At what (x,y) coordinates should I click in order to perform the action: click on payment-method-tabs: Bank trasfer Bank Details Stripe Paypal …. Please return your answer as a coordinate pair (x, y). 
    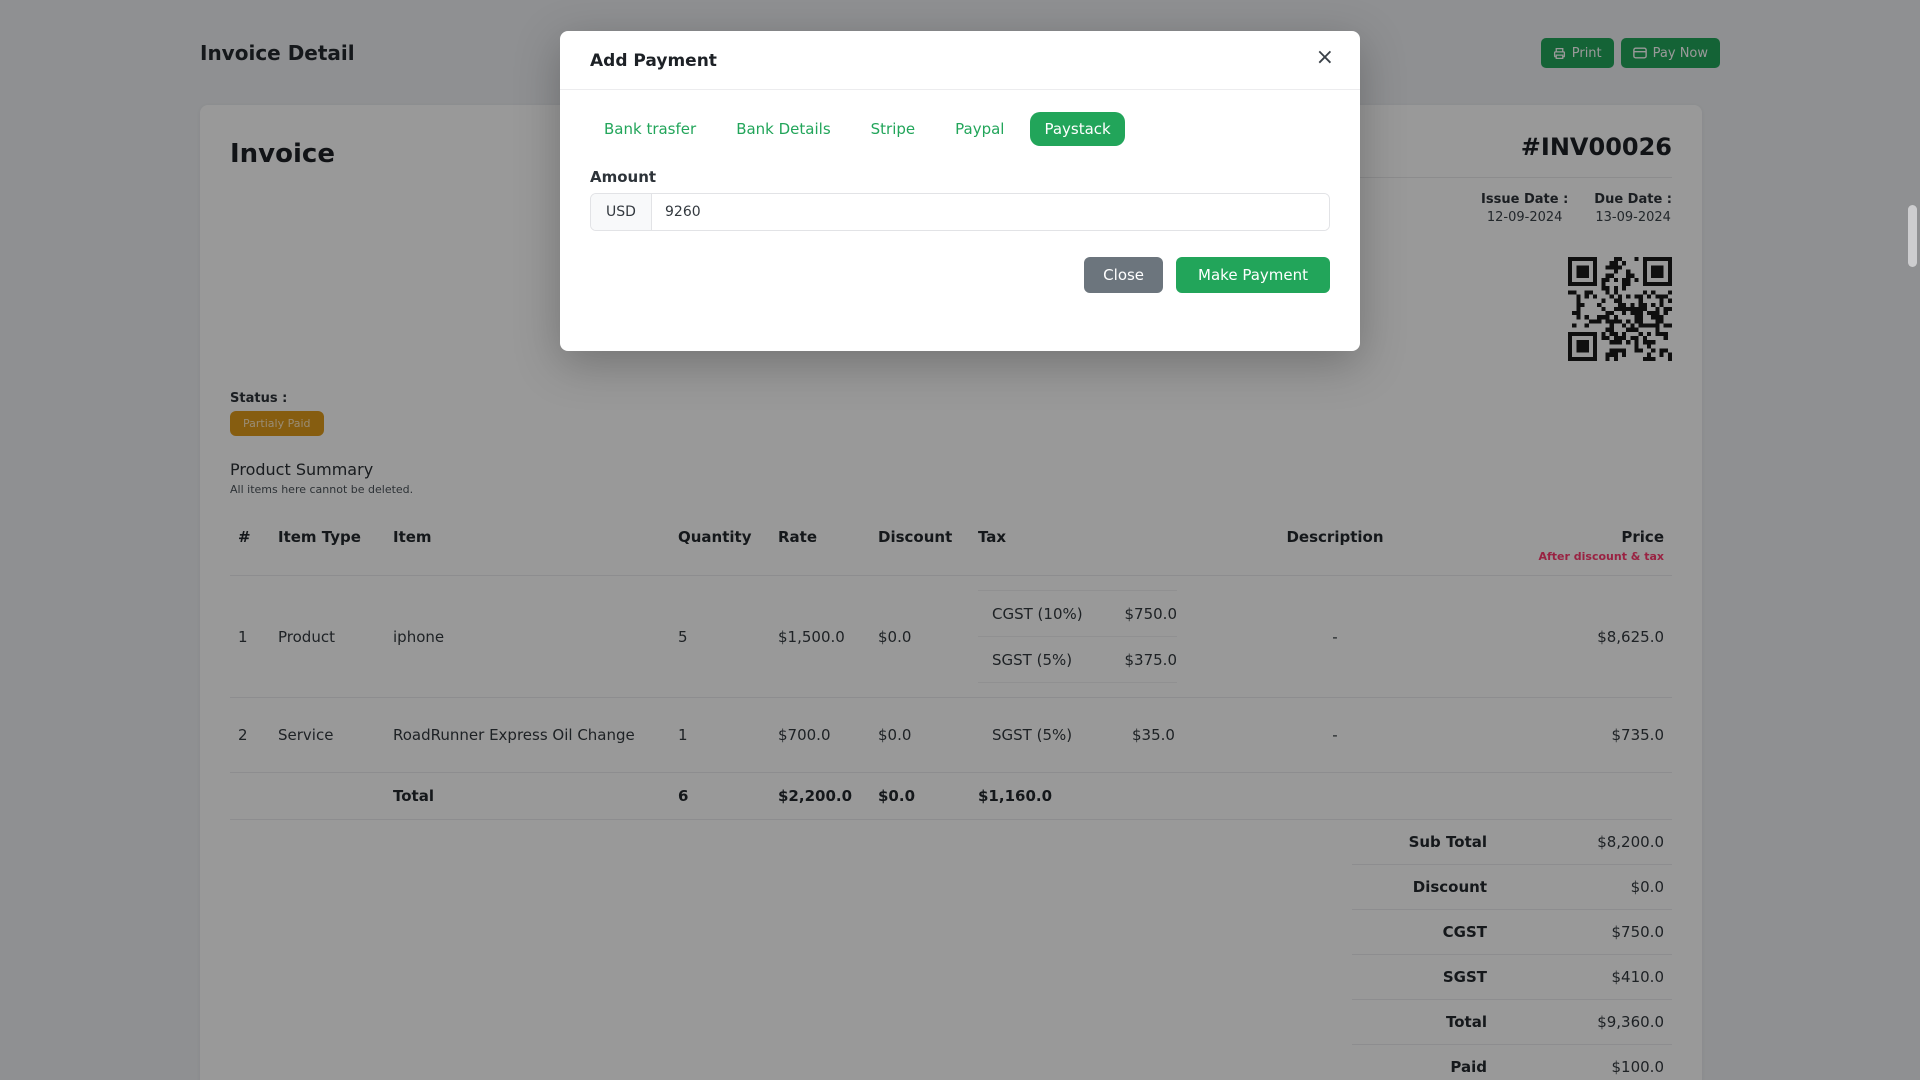
    Looking at the image, I should click on (960, 129).